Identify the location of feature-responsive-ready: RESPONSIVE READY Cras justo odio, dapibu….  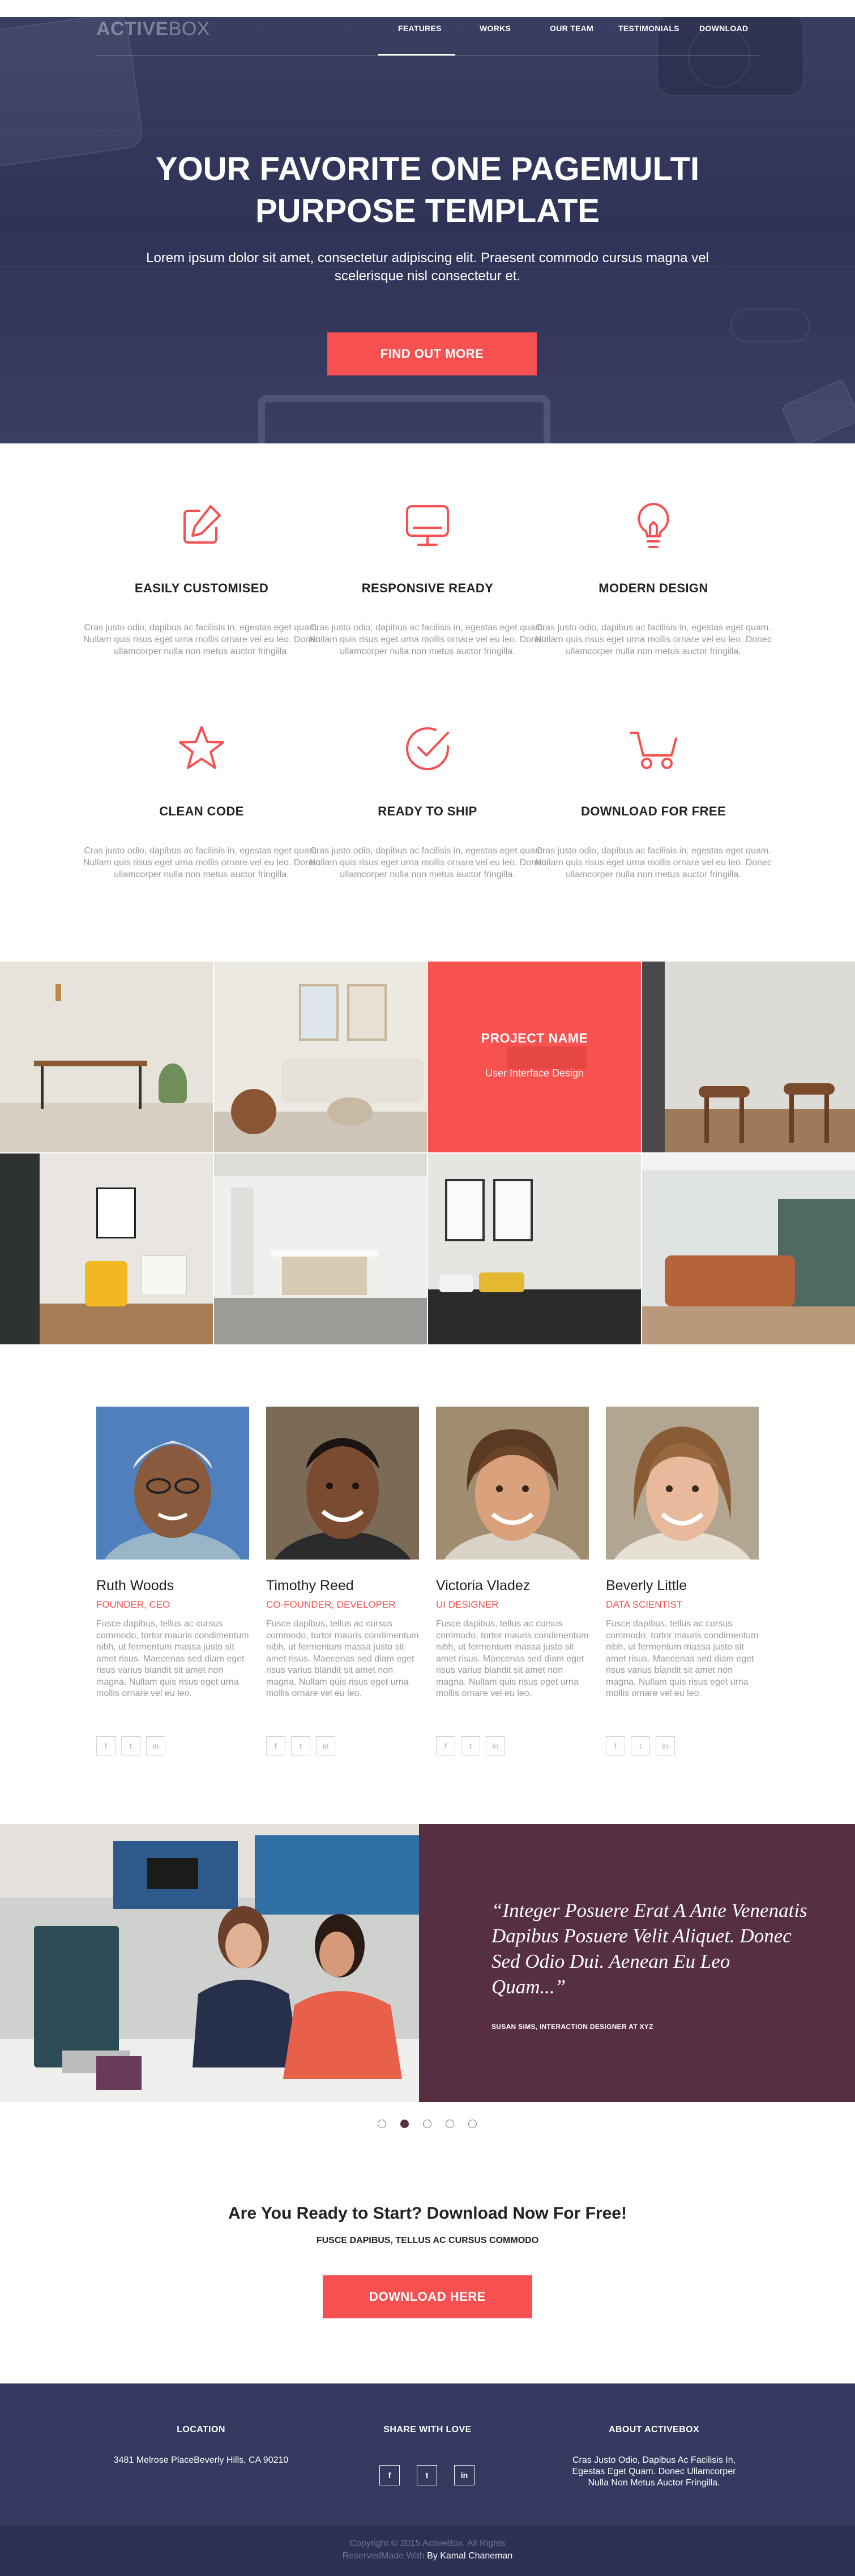
(427, 589).